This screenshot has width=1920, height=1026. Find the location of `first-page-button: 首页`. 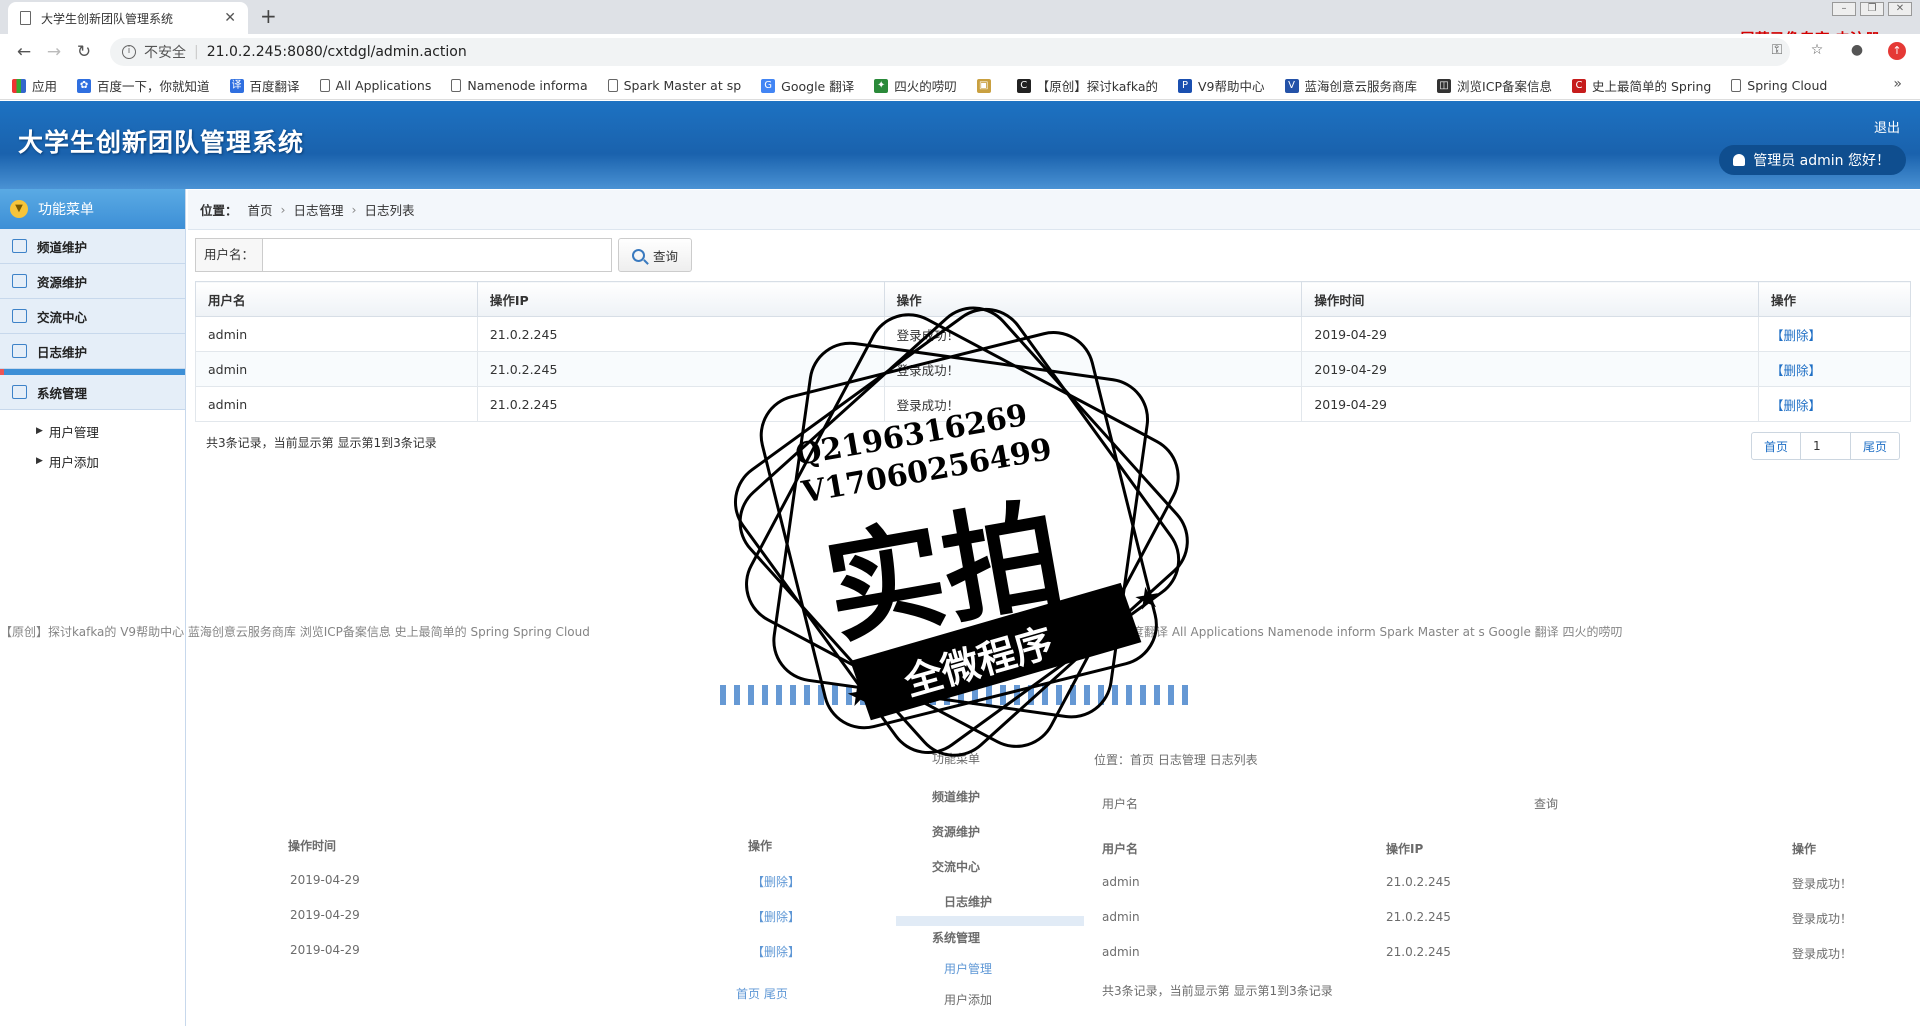

first-page-button: 首页 is located at coordinates (1776, 446).